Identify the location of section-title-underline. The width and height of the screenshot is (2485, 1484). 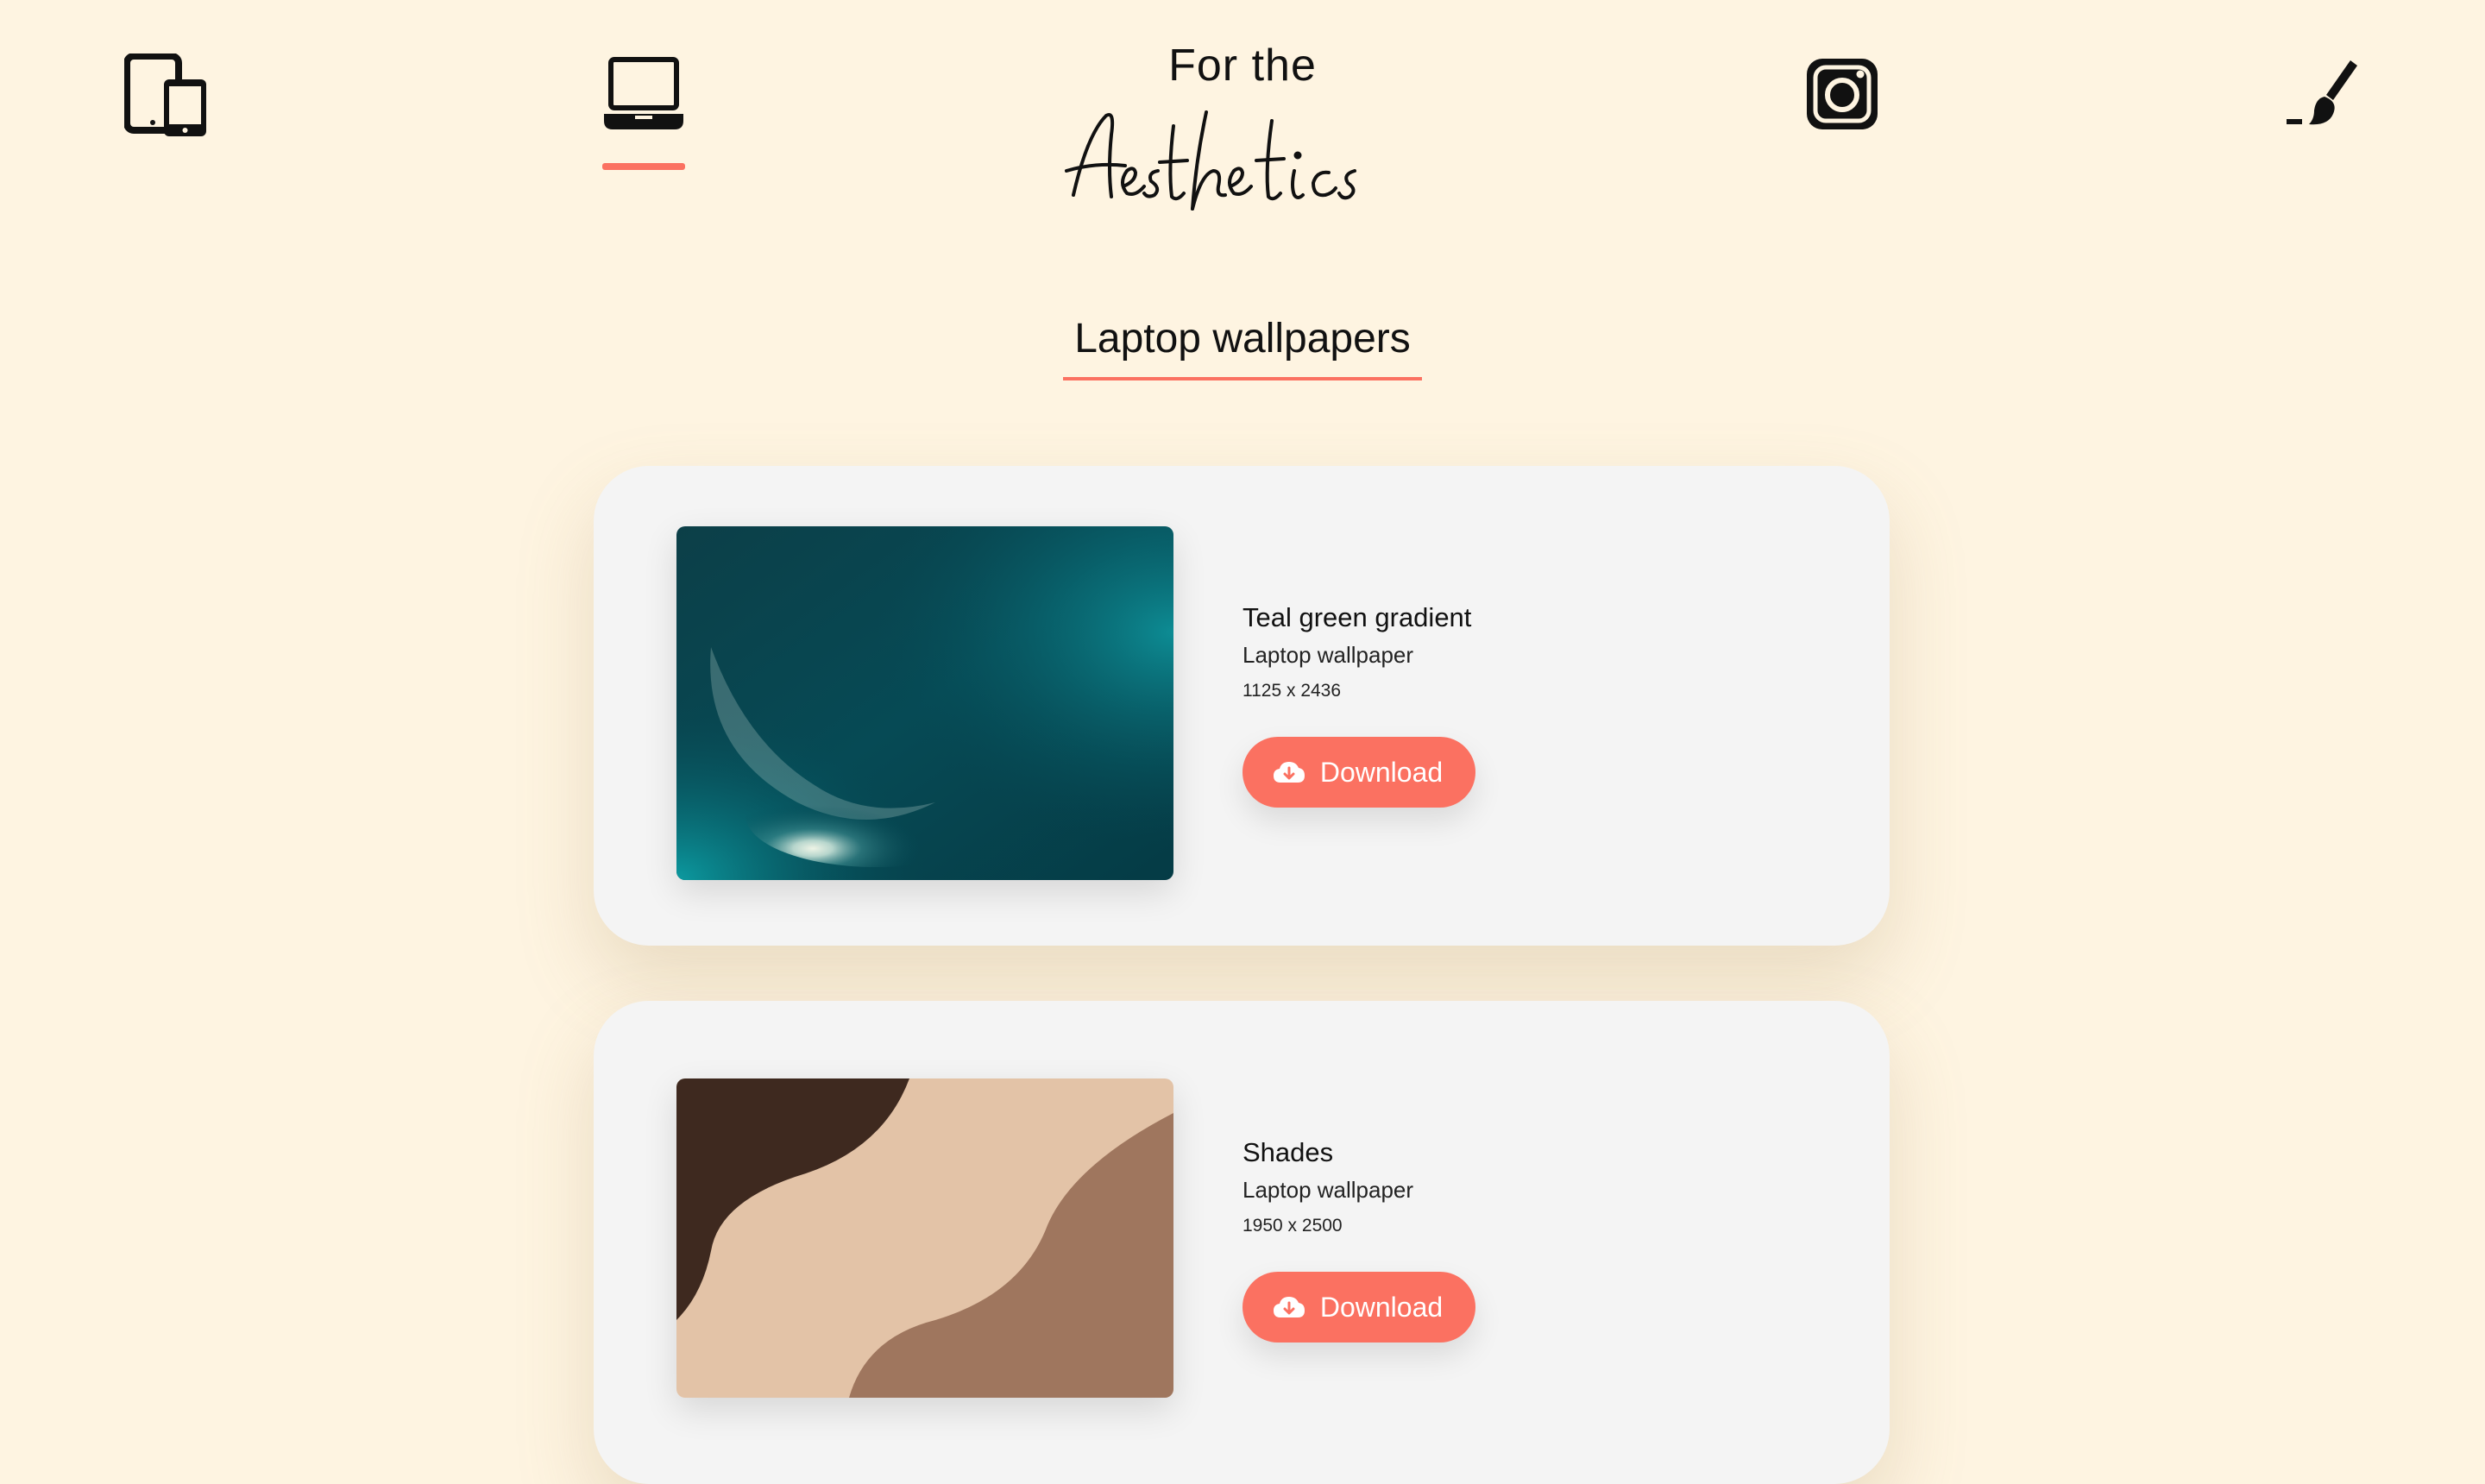
(1242, 378).